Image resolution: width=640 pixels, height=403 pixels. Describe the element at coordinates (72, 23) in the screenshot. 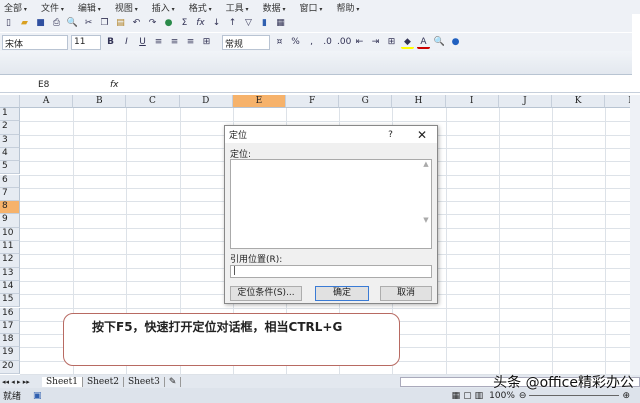

I see `preview-icon: 🔍` at that location.